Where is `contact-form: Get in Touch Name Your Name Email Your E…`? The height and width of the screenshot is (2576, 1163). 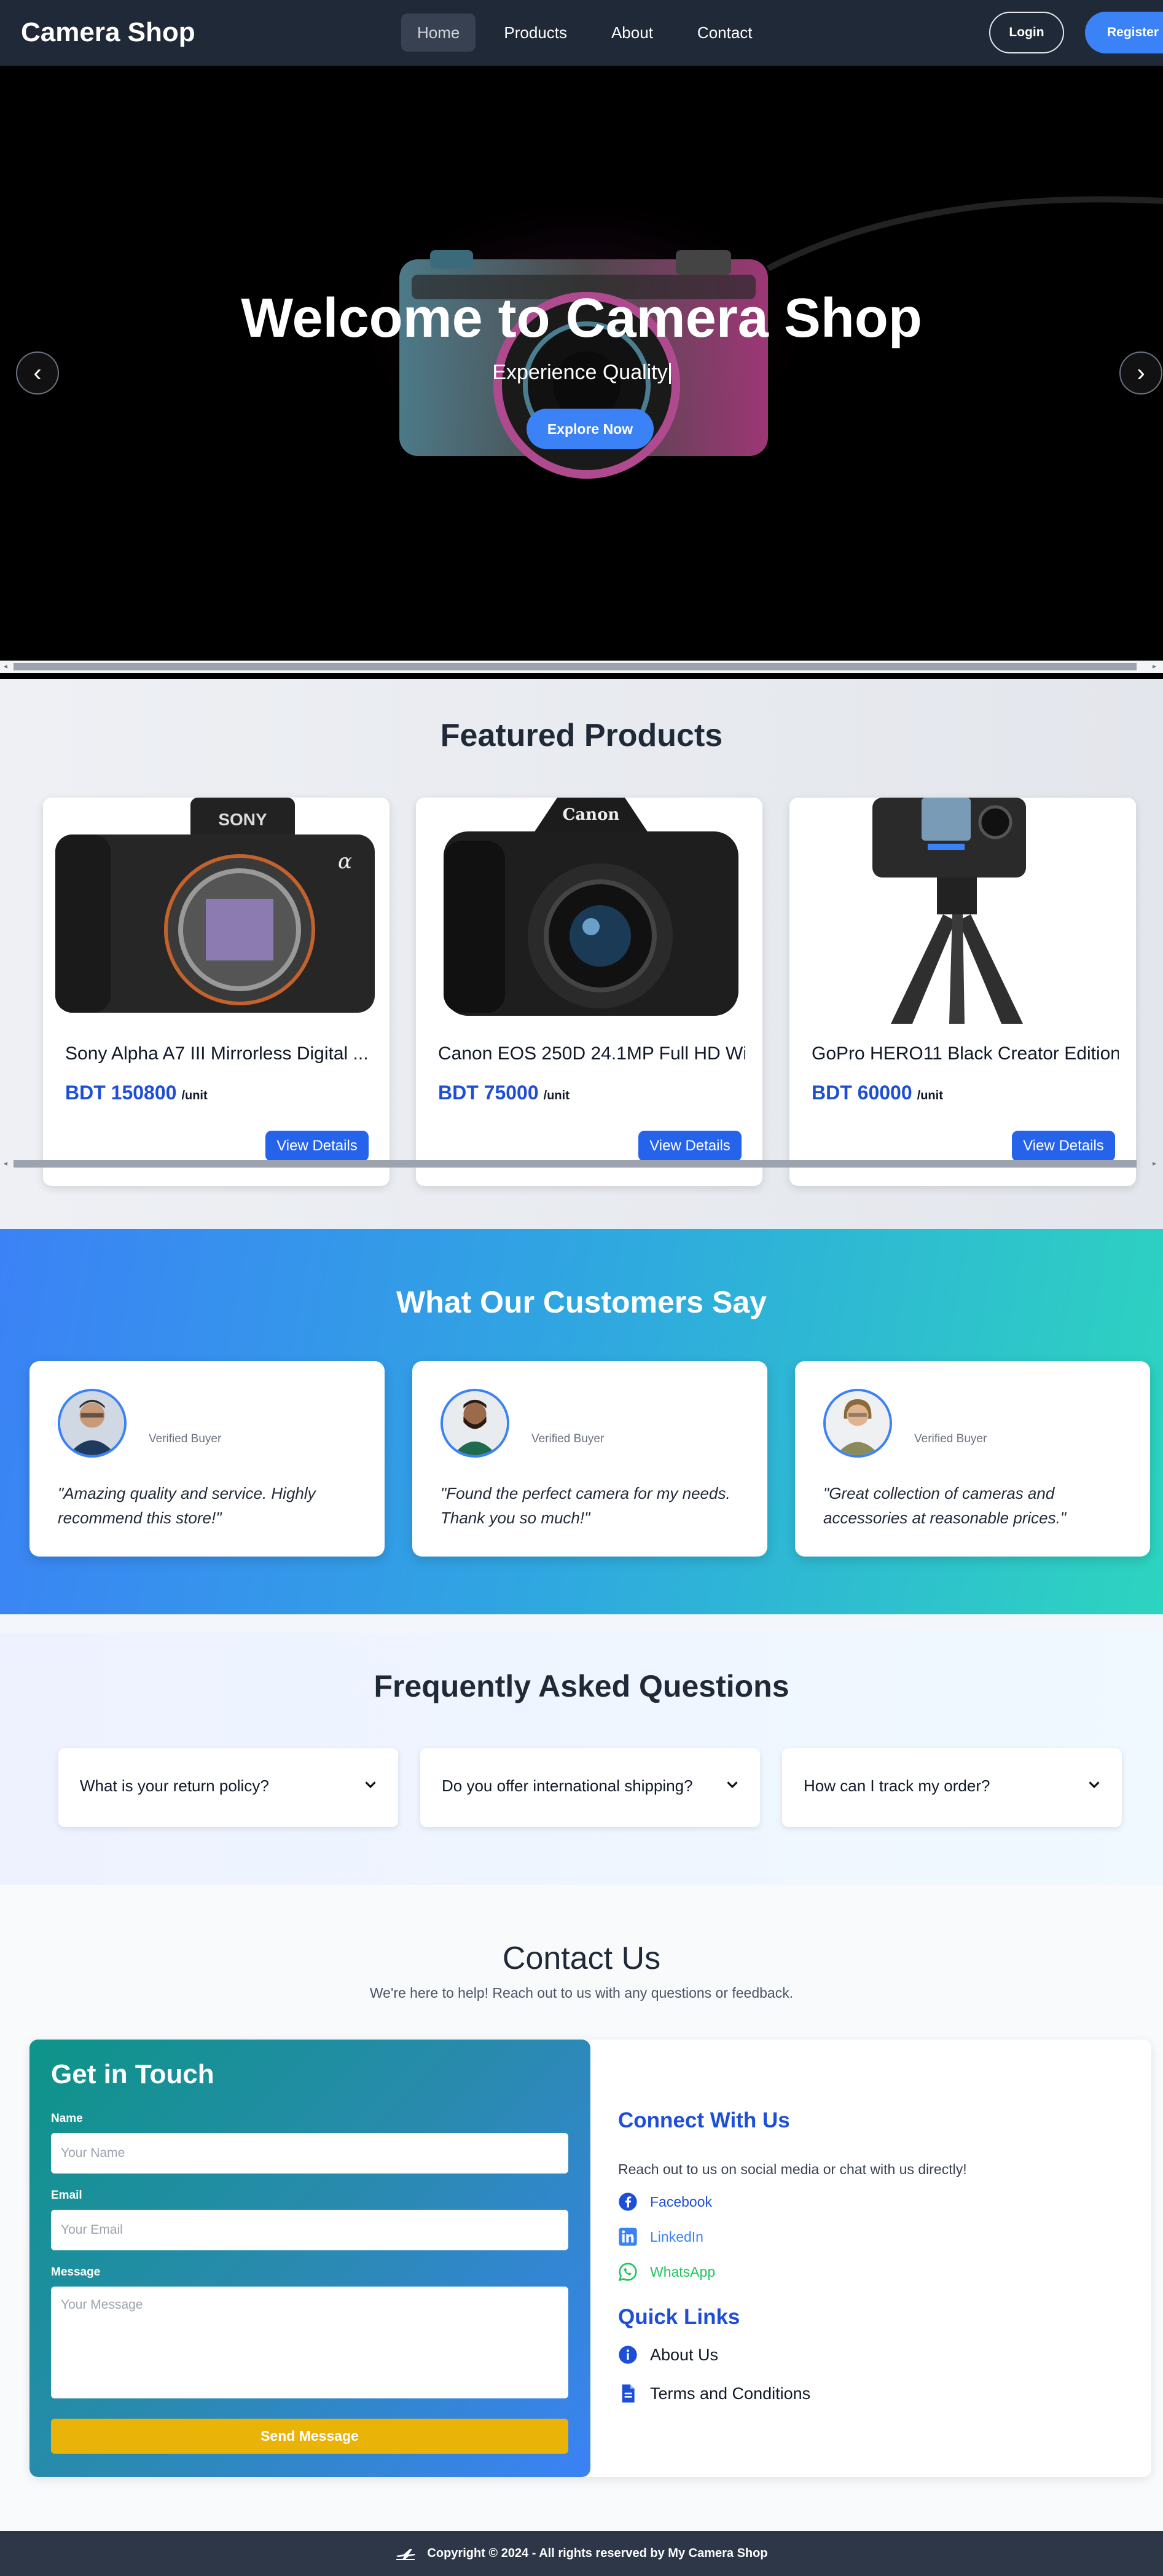 contact-form: Get in Touch Name Your Name Email Your E… is located at coordinates (309, 2258).